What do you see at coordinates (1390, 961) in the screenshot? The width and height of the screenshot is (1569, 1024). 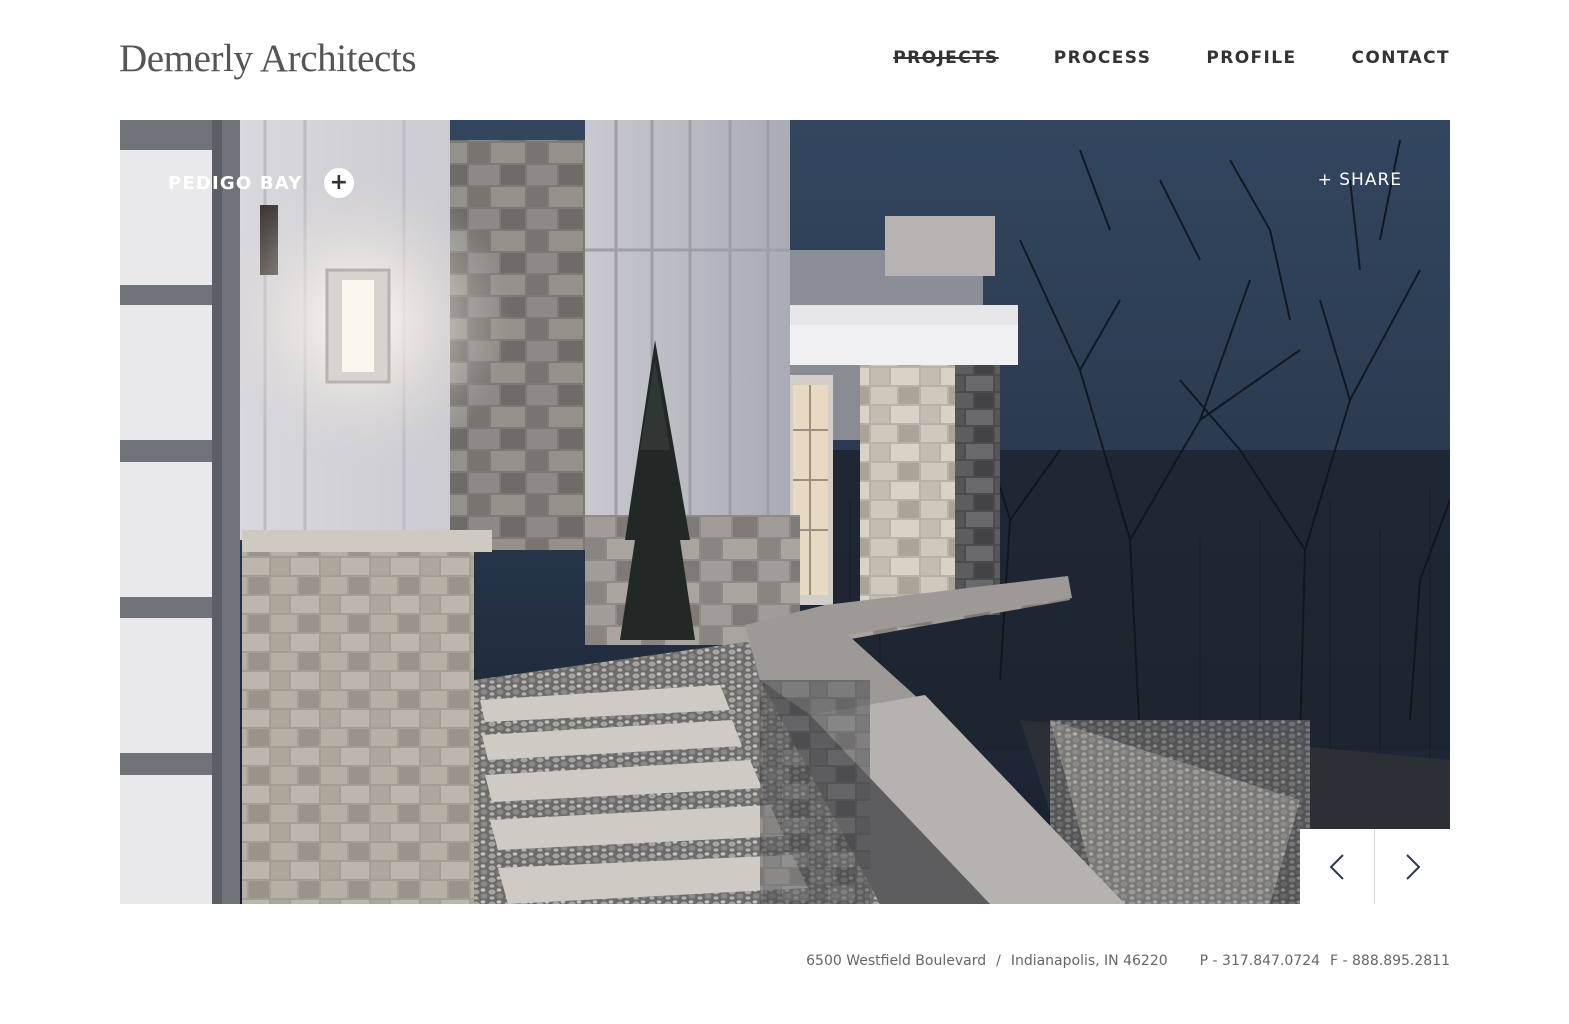 I see `footer-fax: F - 888.895.2811` at bounding box center [1390, 961].